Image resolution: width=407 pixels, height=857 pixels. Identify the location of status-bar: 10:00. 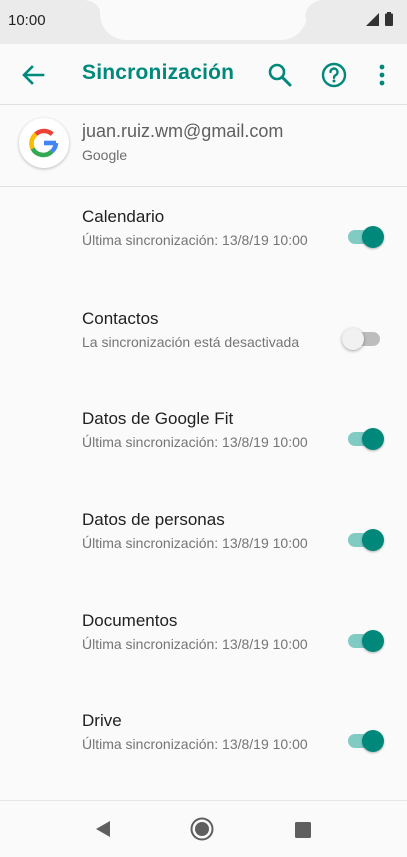
(203, 22).